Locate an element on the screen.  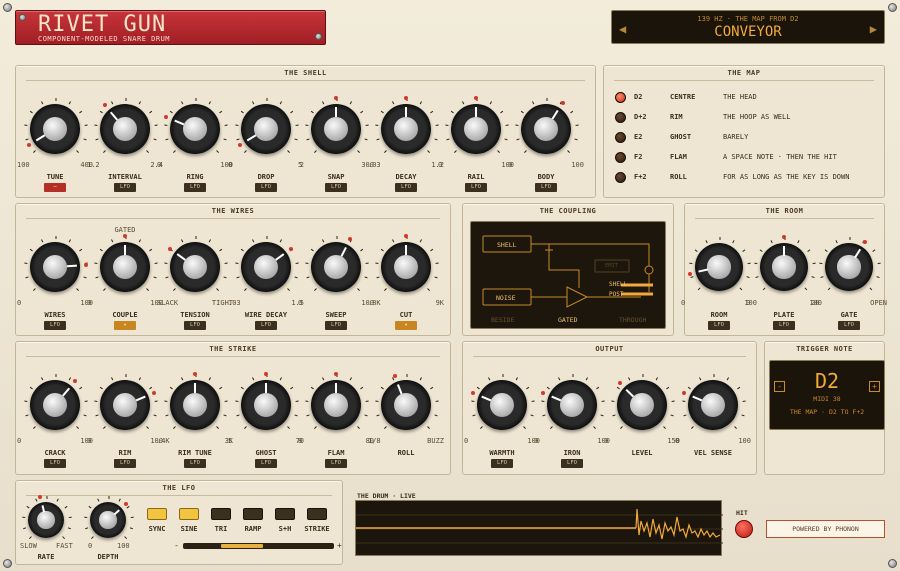
map-description: A SPACE NOTE · THEN THE HIT is located at coordinates (780, 157).